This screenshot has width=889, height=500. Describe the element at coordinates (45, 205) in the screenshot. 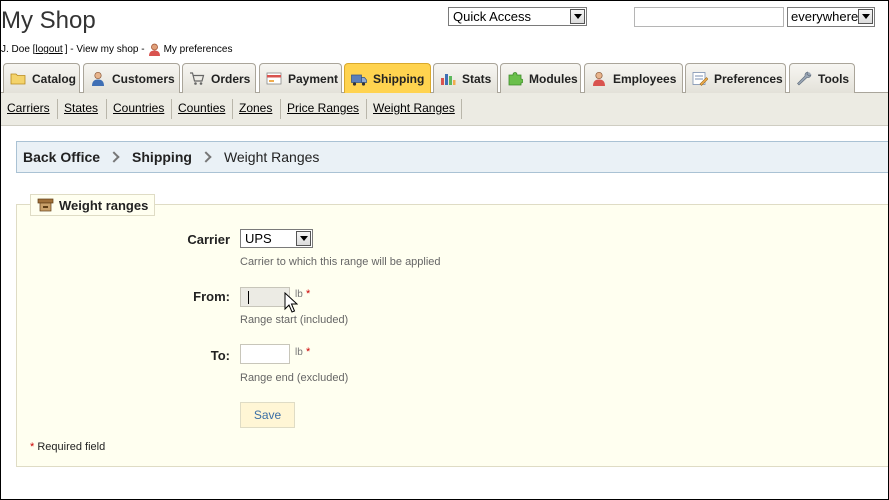

I see `scale-icon` at that location.